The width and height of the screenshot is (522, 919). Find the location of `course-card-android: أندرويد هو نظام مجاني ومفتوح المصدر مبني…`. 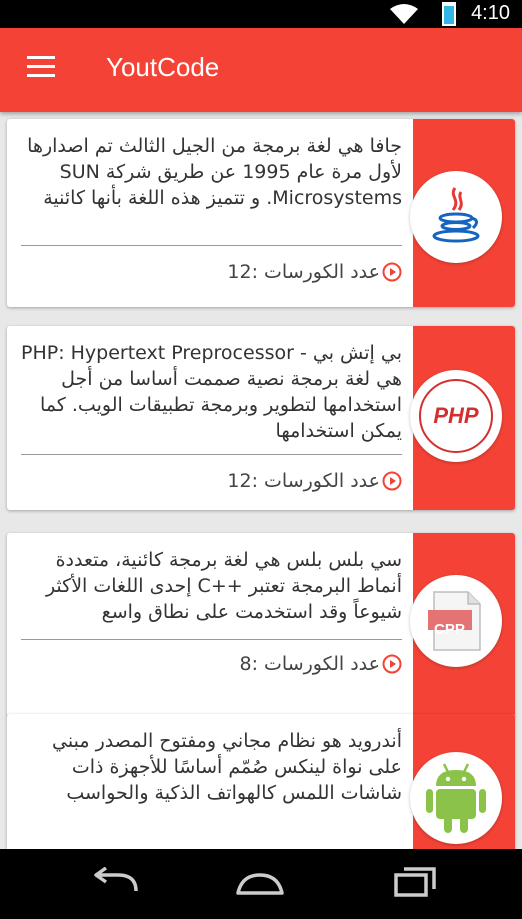

course-card-android: أندرويد هو نظام مجاني ومفتوح المصدر مبني… is located at coordinates (261, 781).